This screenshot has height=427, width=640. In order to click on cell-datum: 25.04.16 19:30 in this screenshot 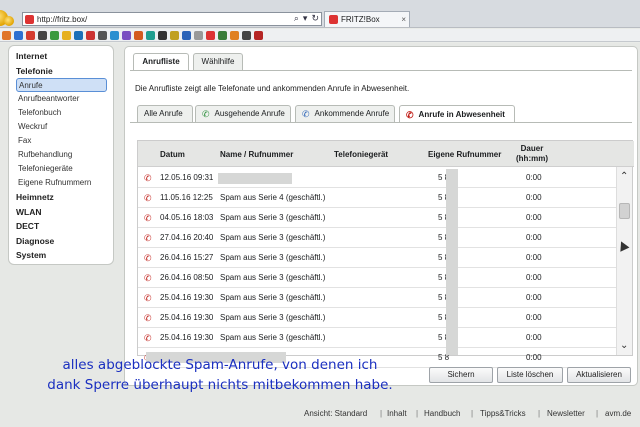, I will do `click(187, 297)`.